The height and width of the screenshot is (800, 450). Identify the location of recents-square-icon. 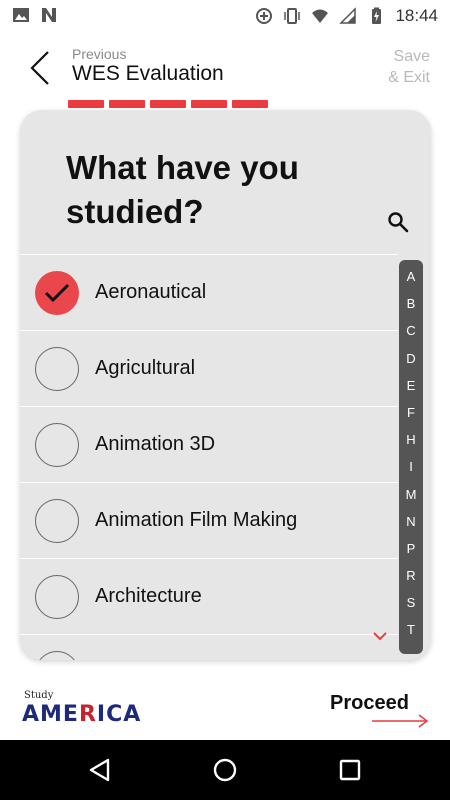
(350, 770).